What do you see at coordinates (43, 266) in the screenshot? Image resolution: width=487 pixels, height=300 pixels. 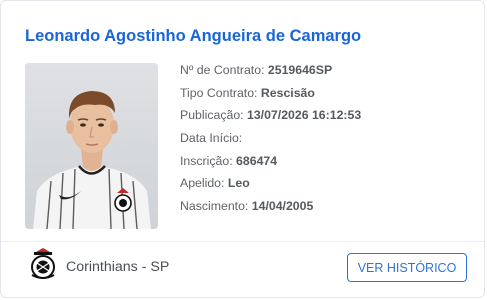 I see `corinthians-crest-icon` at bounding box center [43, 266].